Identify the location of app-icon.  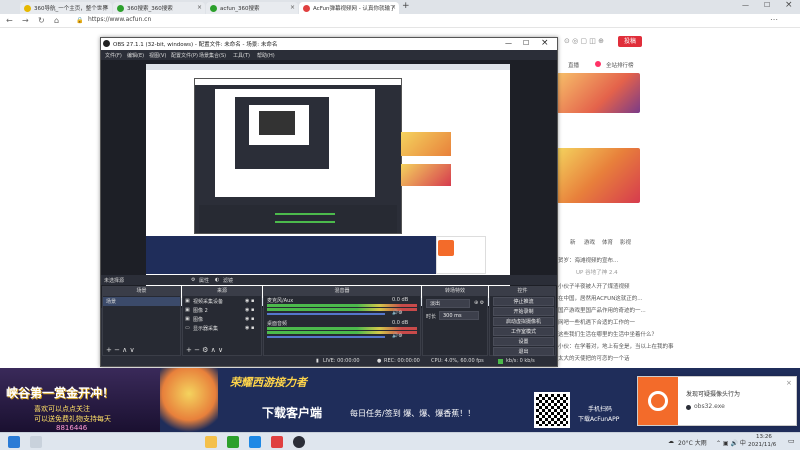
(277, 442).